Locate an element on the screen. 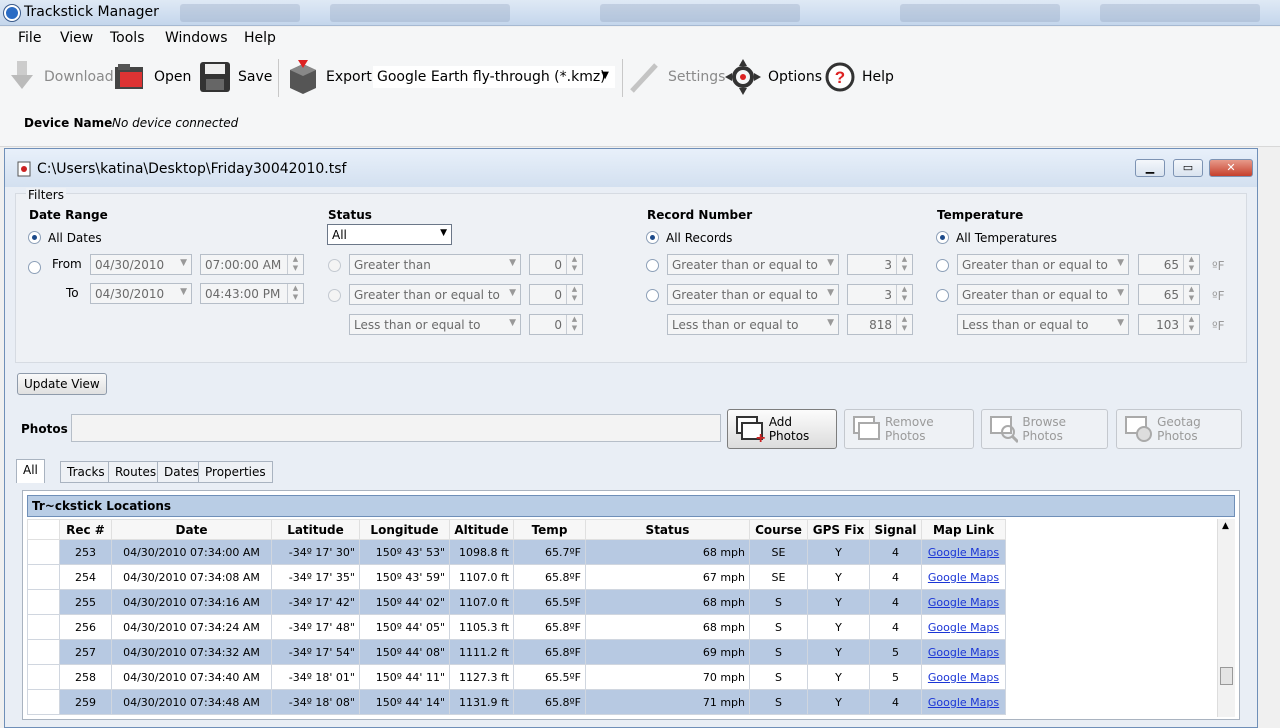  menu-file: File is located at coordinates (29, 38).